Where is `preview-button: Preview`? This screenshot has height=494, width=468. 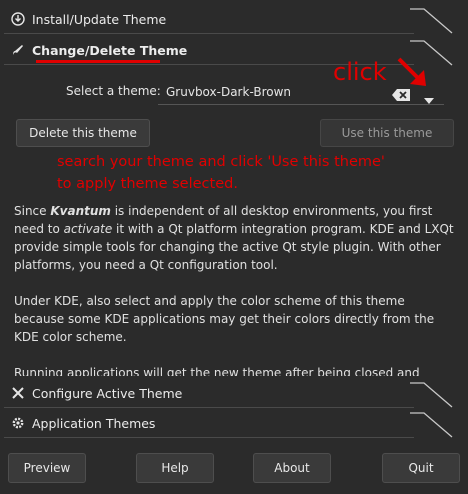
preview-button: Preview is located at coordinates (47, 468).